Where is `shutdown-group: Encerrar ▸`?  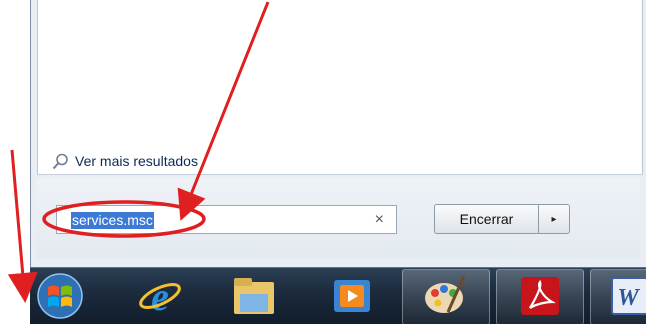 shutdown-group: Encerrar ▸ is located at coordinates (502, 219).